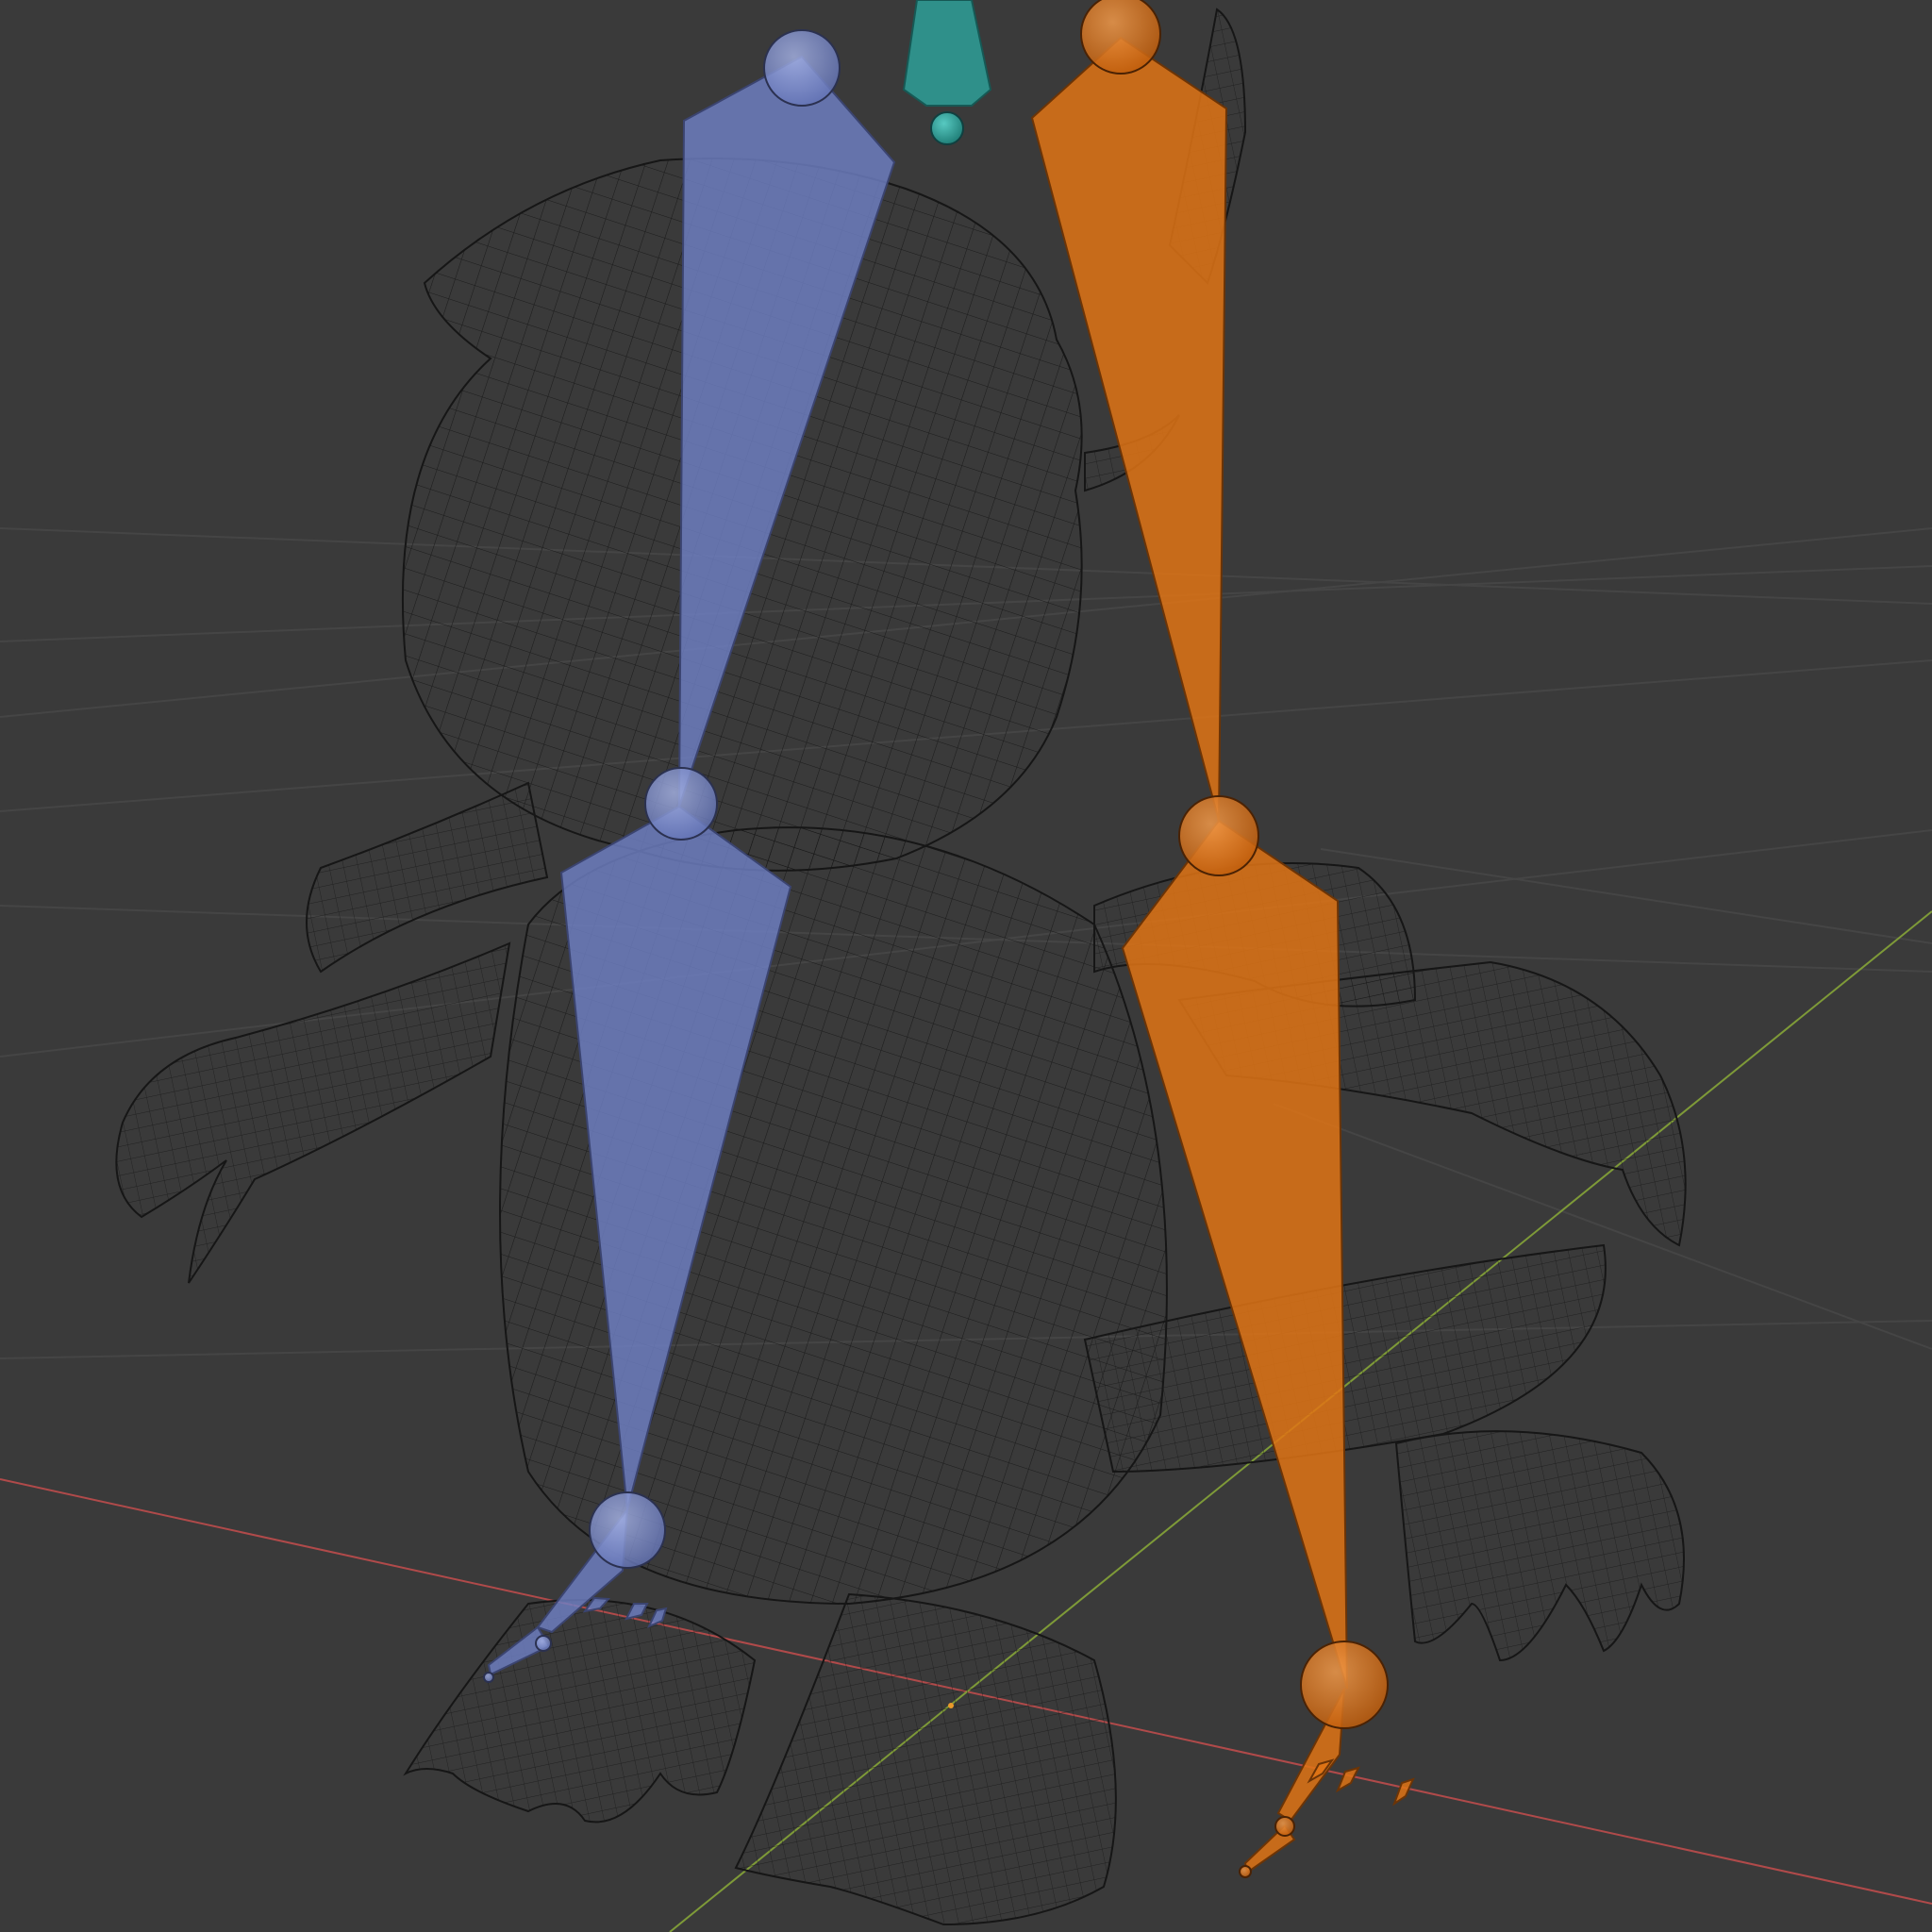 The image size is (1932, 1932). What do you see at coordinates (1218, 835) in the screenshot?
I see `right-knee-joint` at bounding box center [1218, 835].